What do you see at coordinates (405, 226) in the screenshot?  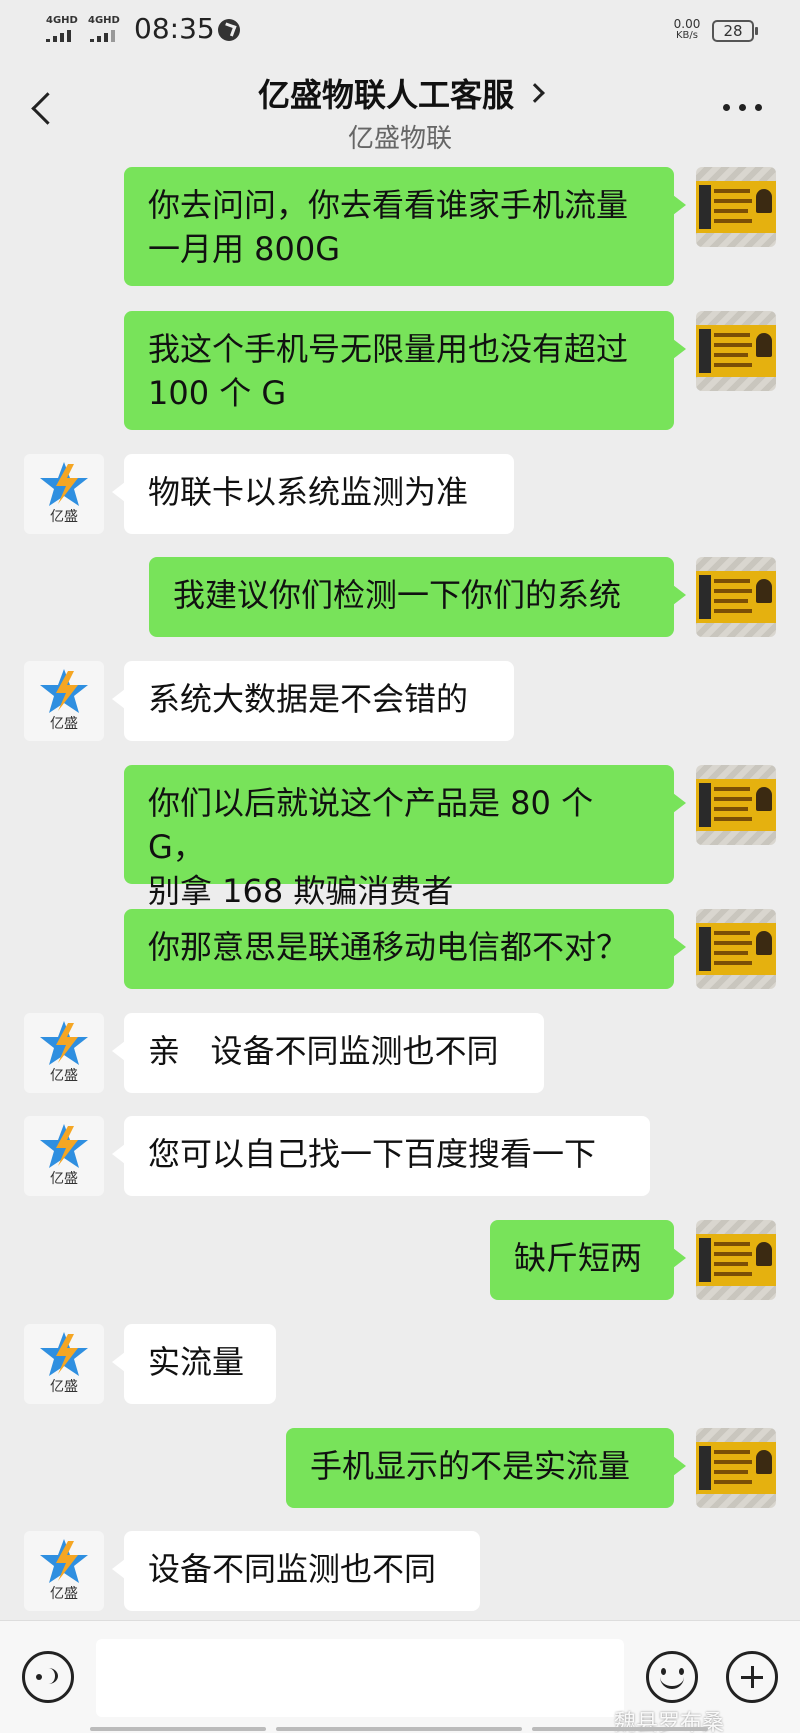 I see `message-bubble-outgoing: 你去问问，你去看看谁家手机流量 一月用 800G` at bounding box center [405, 226].